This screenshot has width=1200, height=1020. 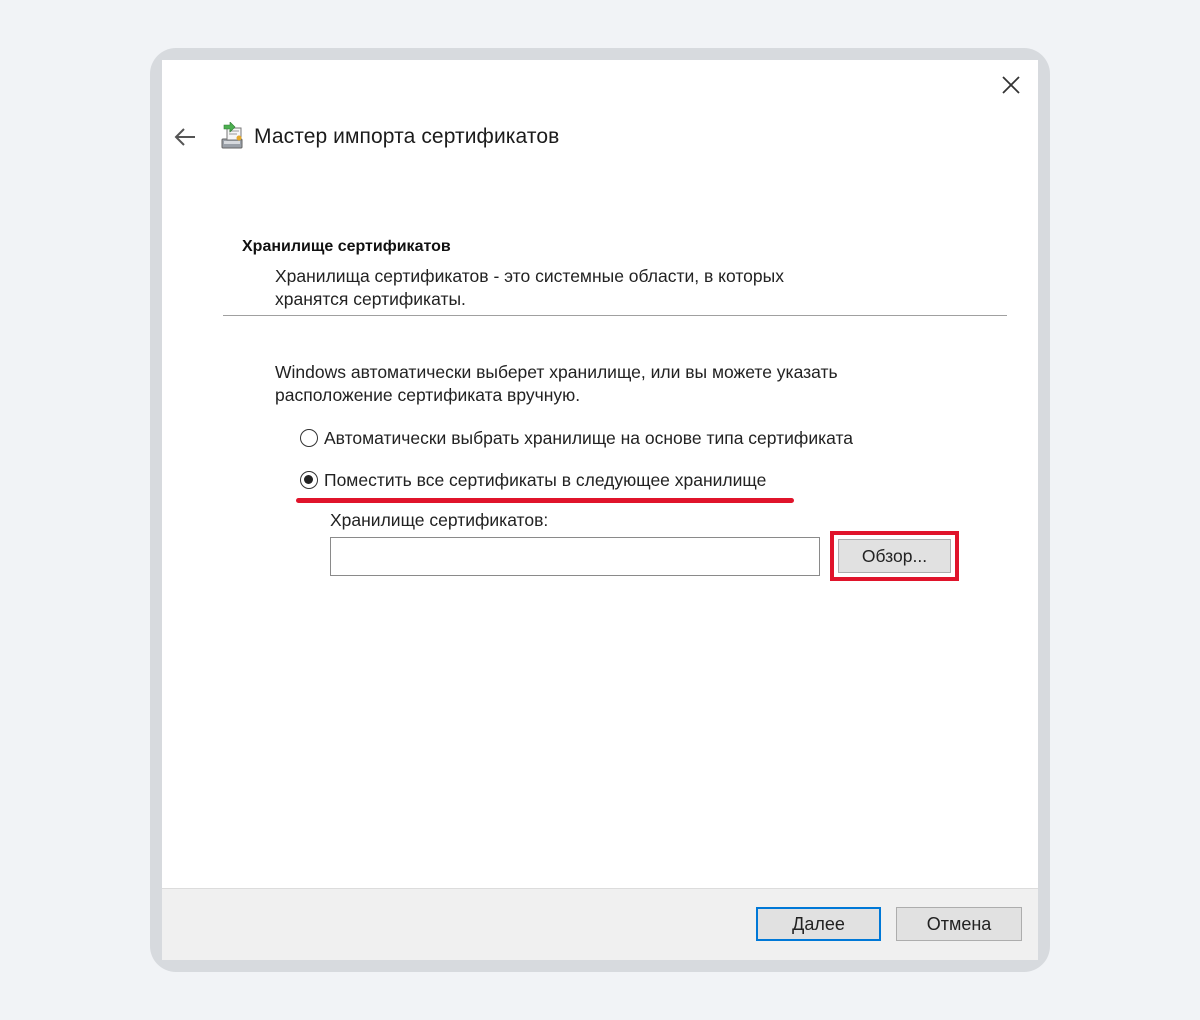 I want to click on wizard-header: Мастер импорта сертификатов, so click(x=365, y=137).